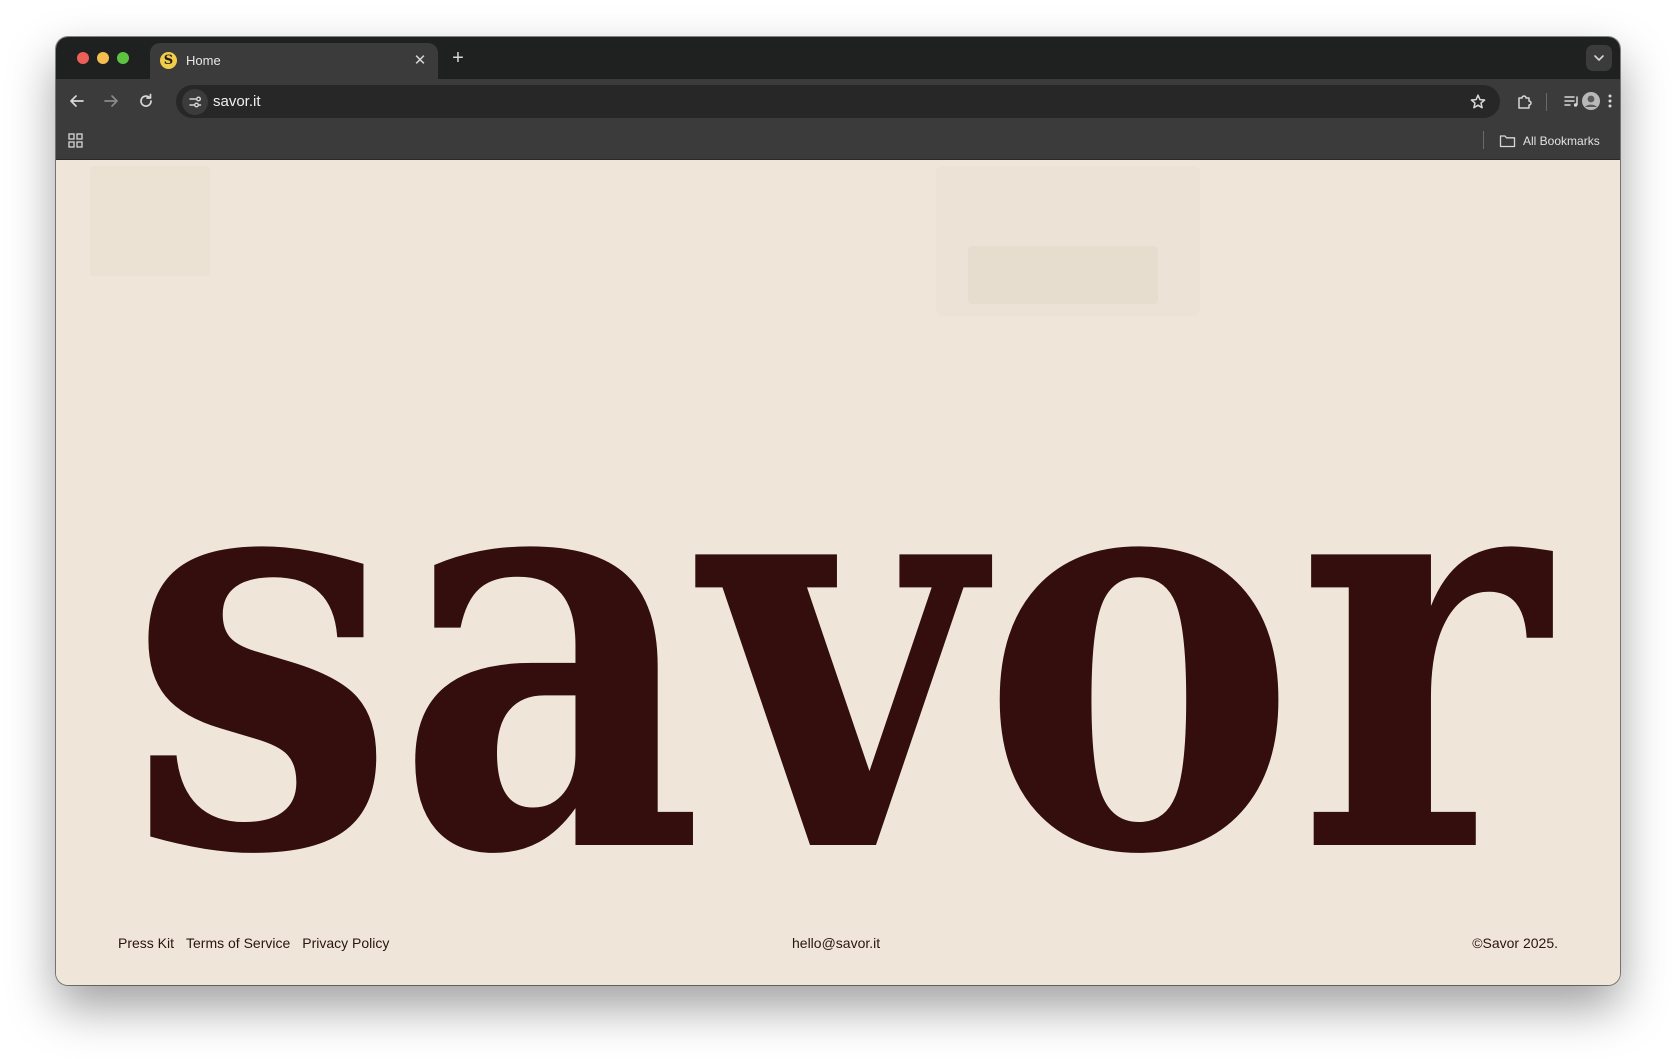 The width and height of the screenshot is (1676, 1059). I want to click on all-bookmarks-button: All Bookmarks, so click(1549, 141).